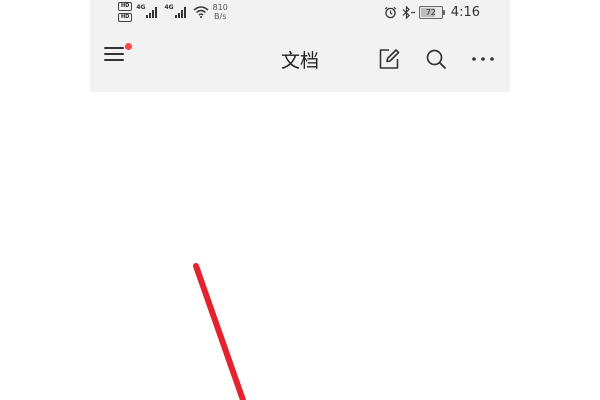 Image resolution: width=600 pixels, height=400 pixels. I want to click on annotation-arrow-line, so click(219, 331).